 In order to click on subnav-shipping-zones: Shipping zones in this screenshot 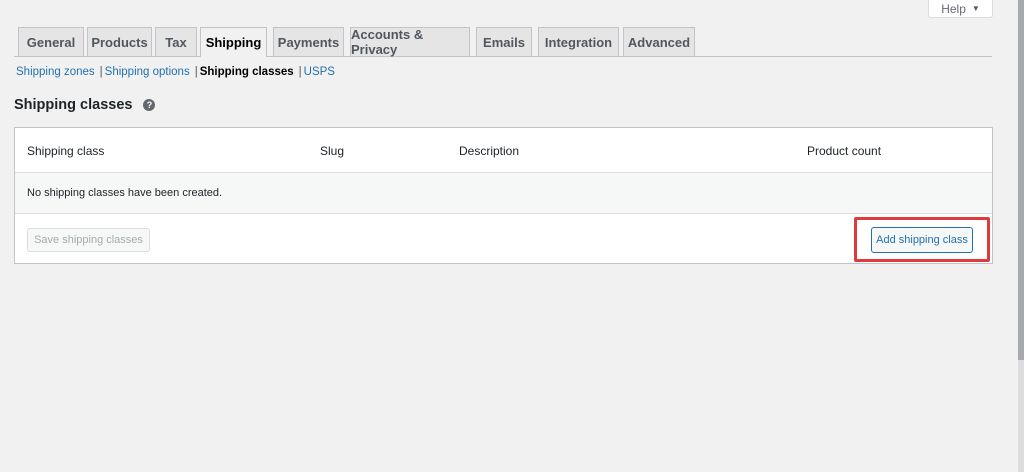, I will do `click(55, 72)`.